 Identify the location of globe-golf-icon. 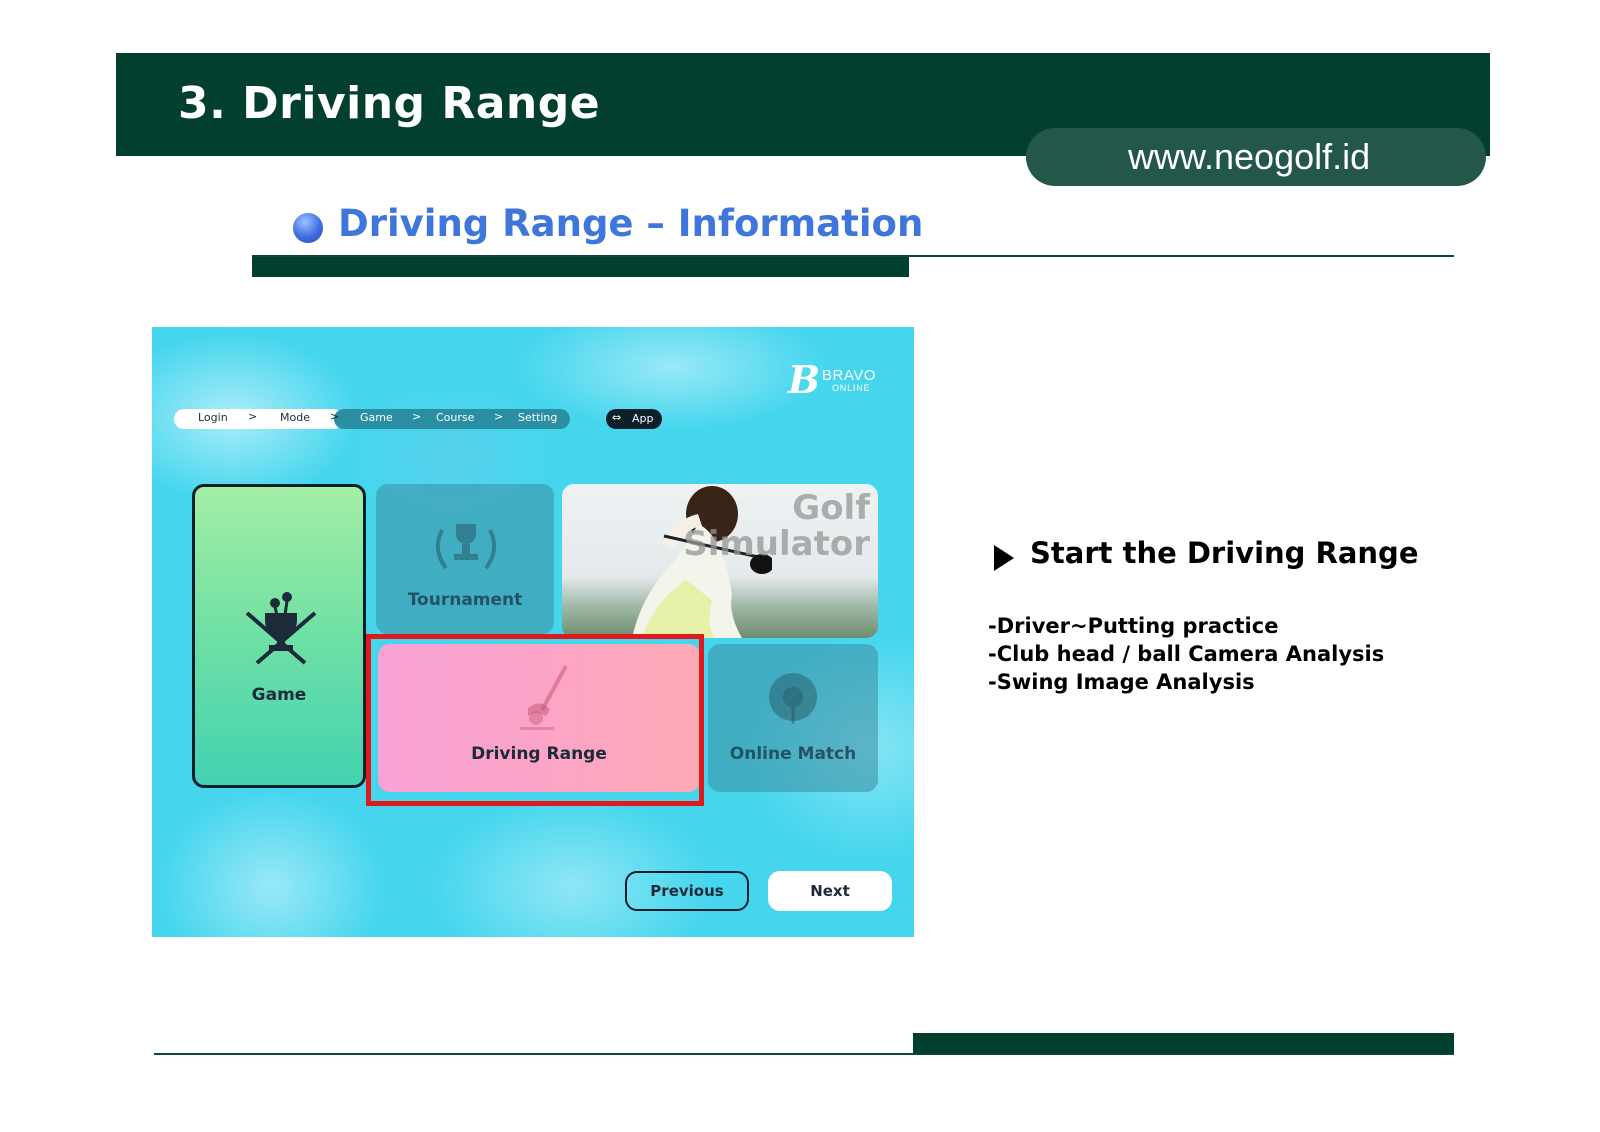
(793, 698).